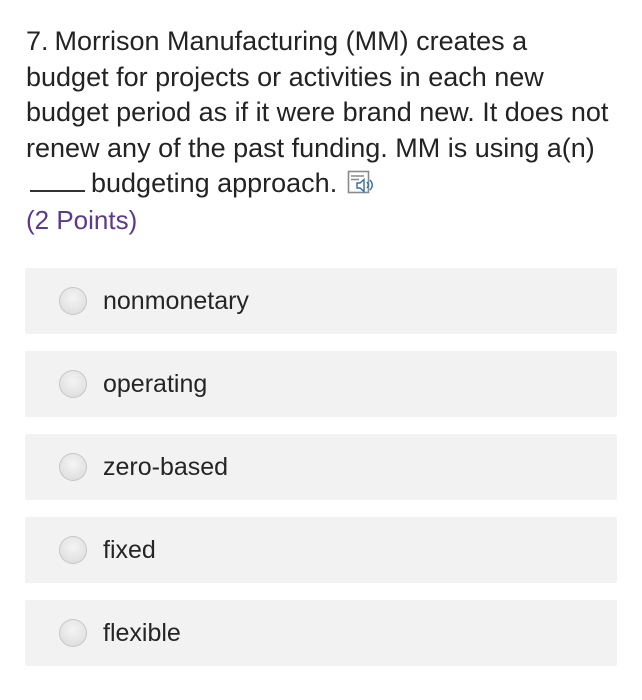 This screenshot has width=642, height=700. I want to click on option-label: zero-based, so click(166, 466).